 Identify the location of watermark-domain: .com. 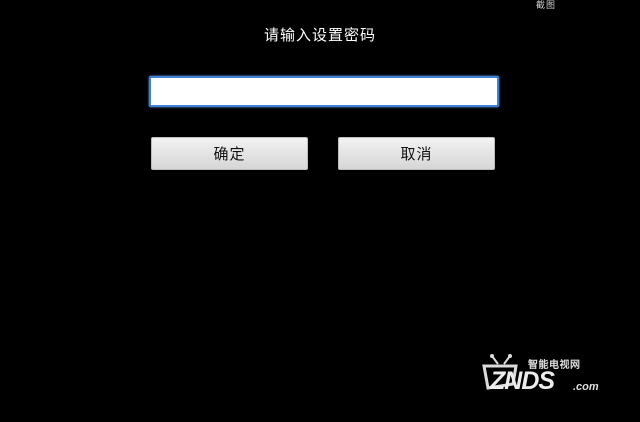
(586, 387).